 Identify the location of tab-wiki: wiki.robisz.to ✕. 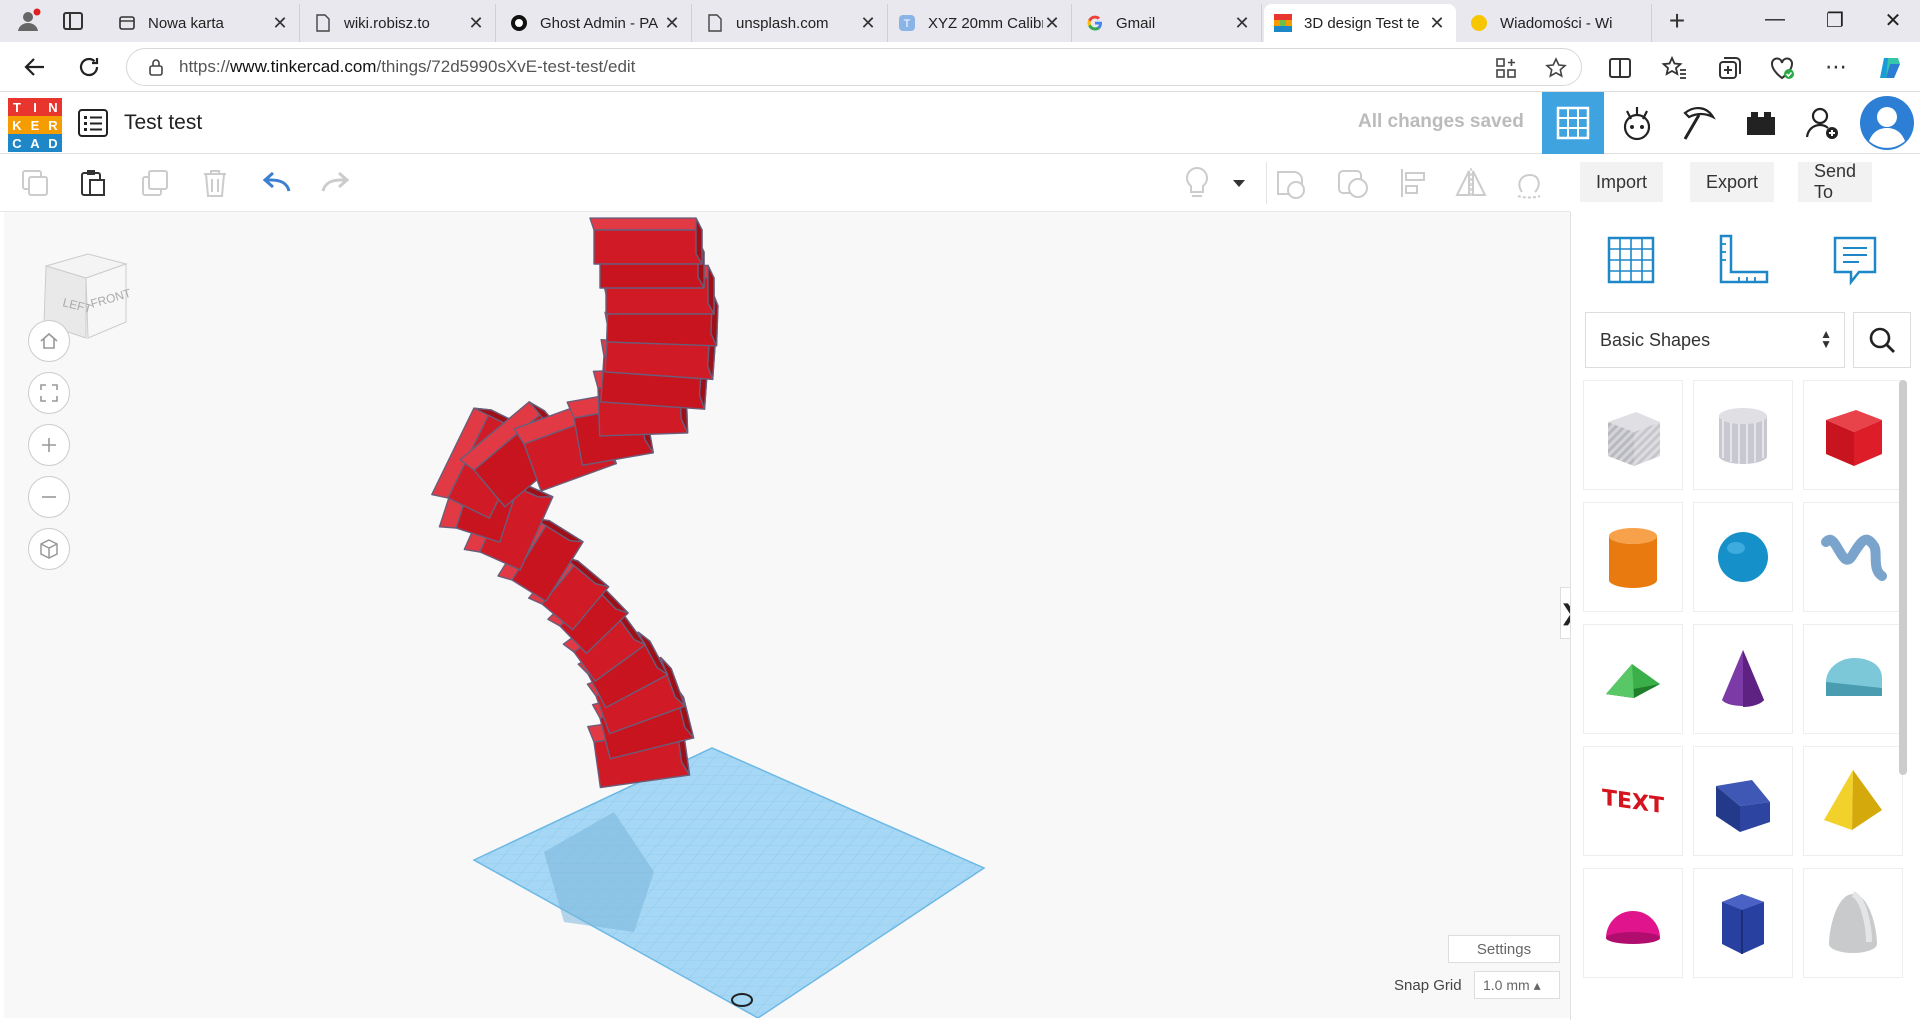
(400, 23).